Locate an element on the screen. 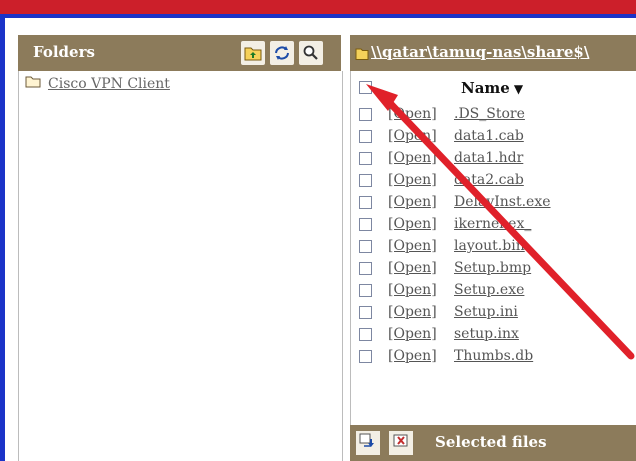 The width and height of the screenshot is (636, 461). file-row: [Open] DelayInst.exe is located at coordinates (493, 203).